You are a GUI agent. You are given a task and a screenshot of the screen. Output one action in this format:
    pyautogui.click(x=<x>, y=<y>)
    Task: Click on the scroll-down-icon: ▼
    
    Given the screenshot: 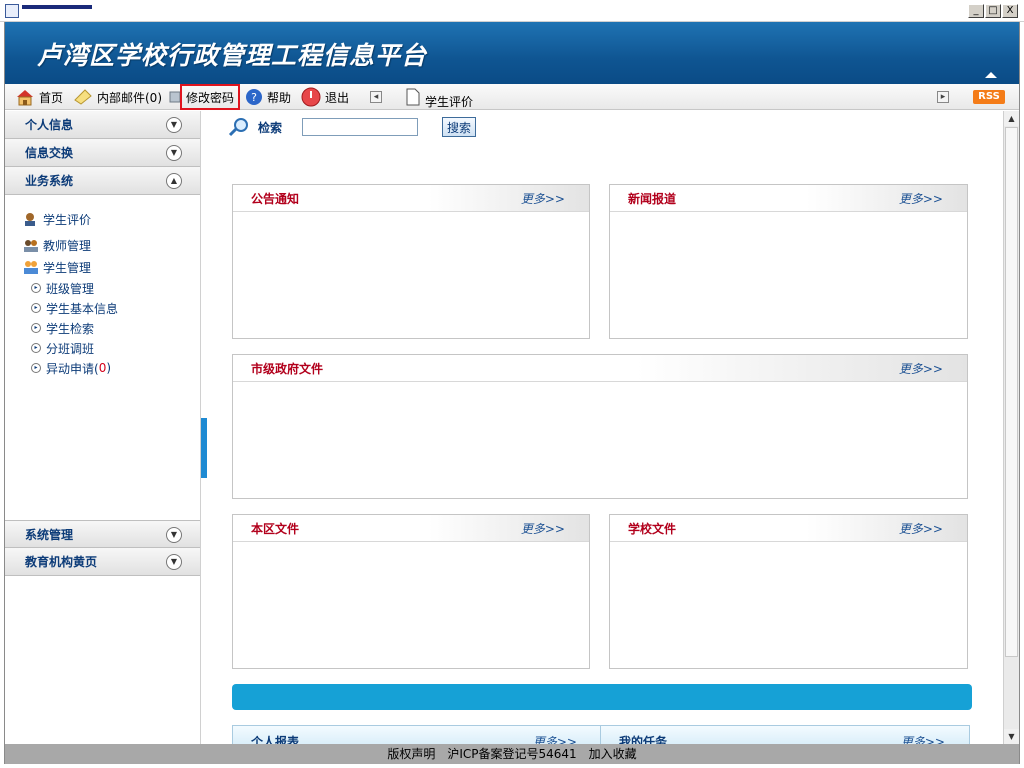 What is the action you would take?
    pyautogui.click(x=1011, y=736)
    